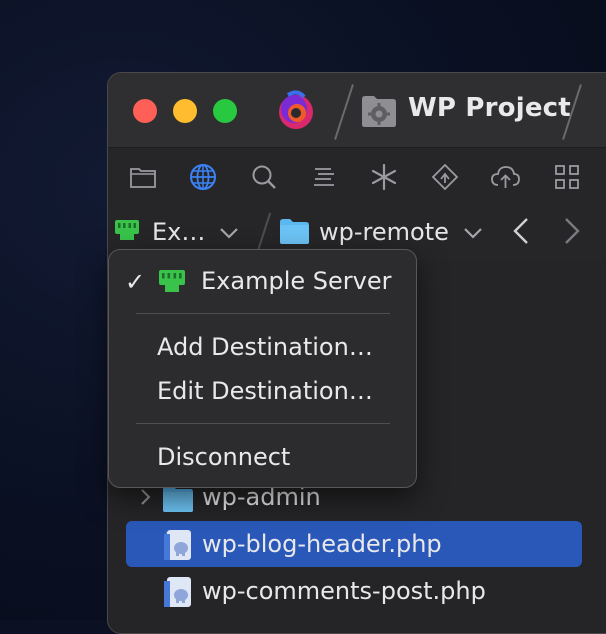  What do you see at coordinates (567, 177) in the screenshot?
I see `grid-icon` at bounding box center [567, 177].